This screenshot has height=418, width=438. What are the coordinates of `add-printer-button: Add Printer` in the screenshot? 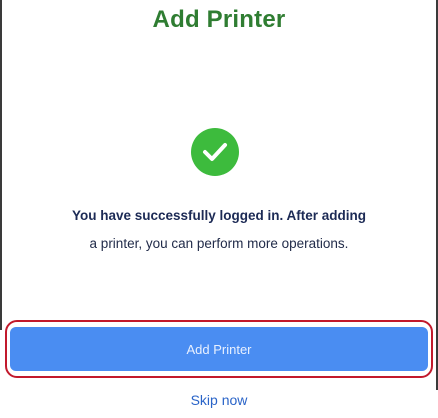 It's located at (219, 349).